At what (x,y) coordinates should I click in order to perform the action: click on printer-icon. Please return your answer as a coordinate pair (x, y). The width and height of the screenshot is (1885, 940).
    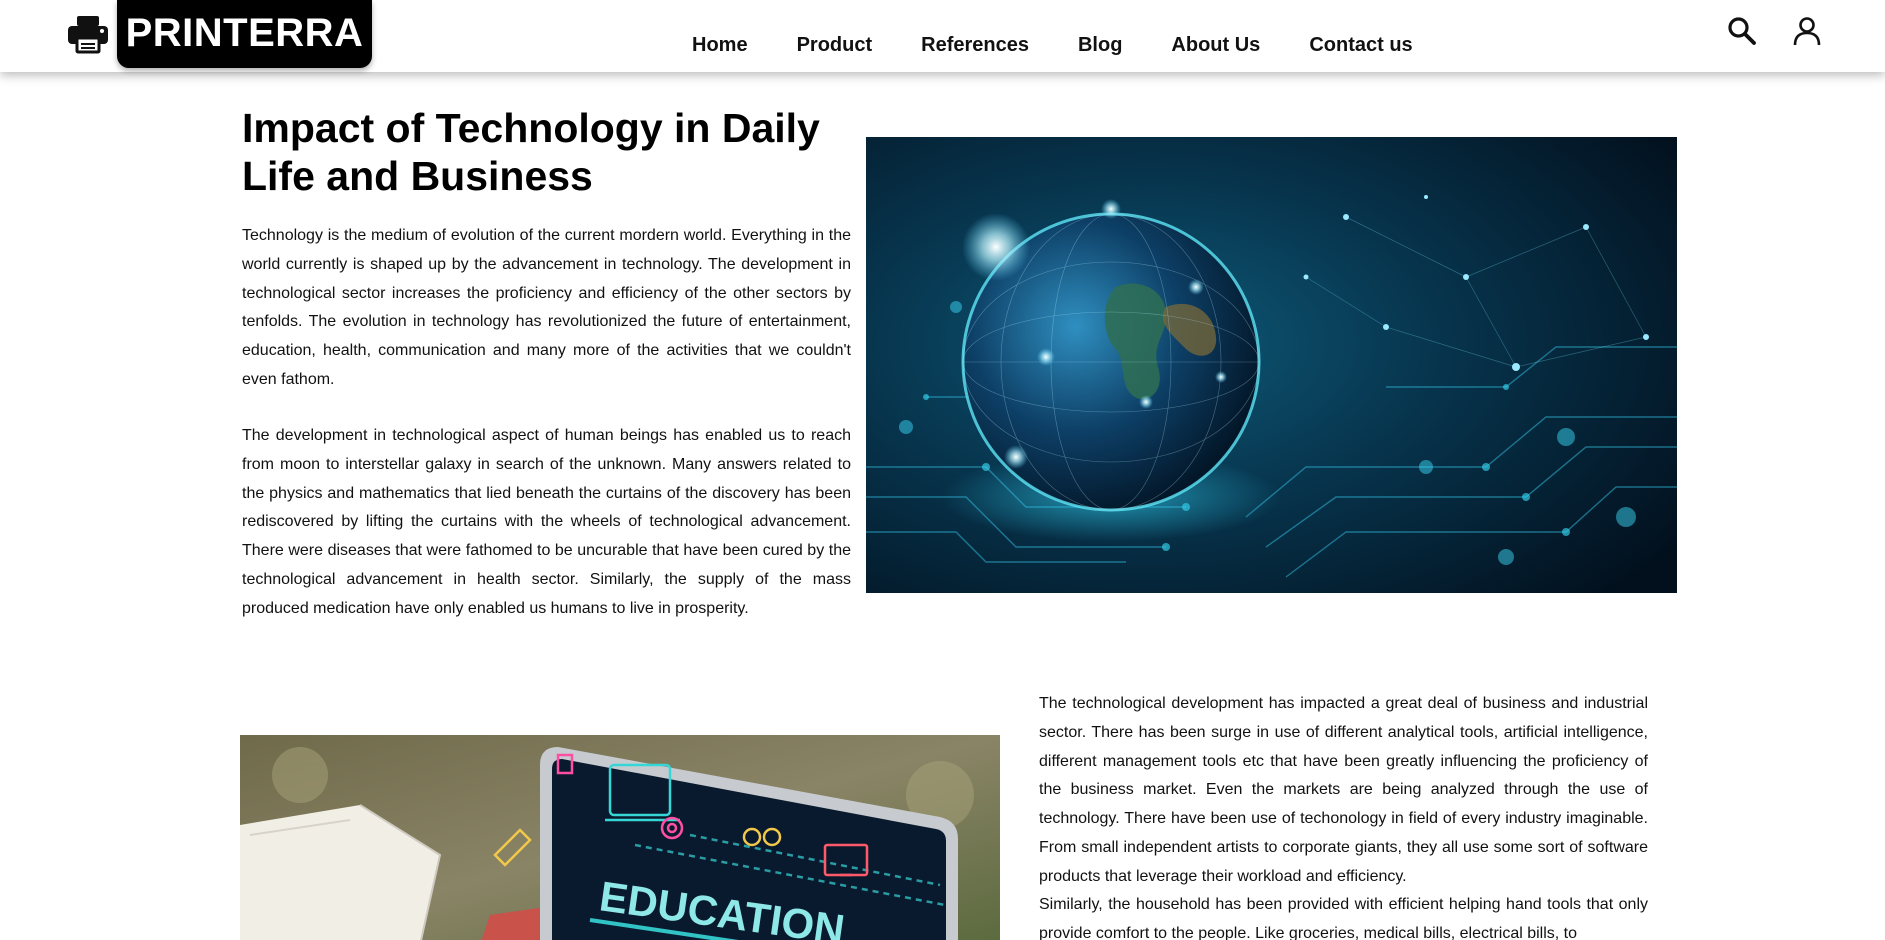
    Looking at the image, I should click on (88, 35).